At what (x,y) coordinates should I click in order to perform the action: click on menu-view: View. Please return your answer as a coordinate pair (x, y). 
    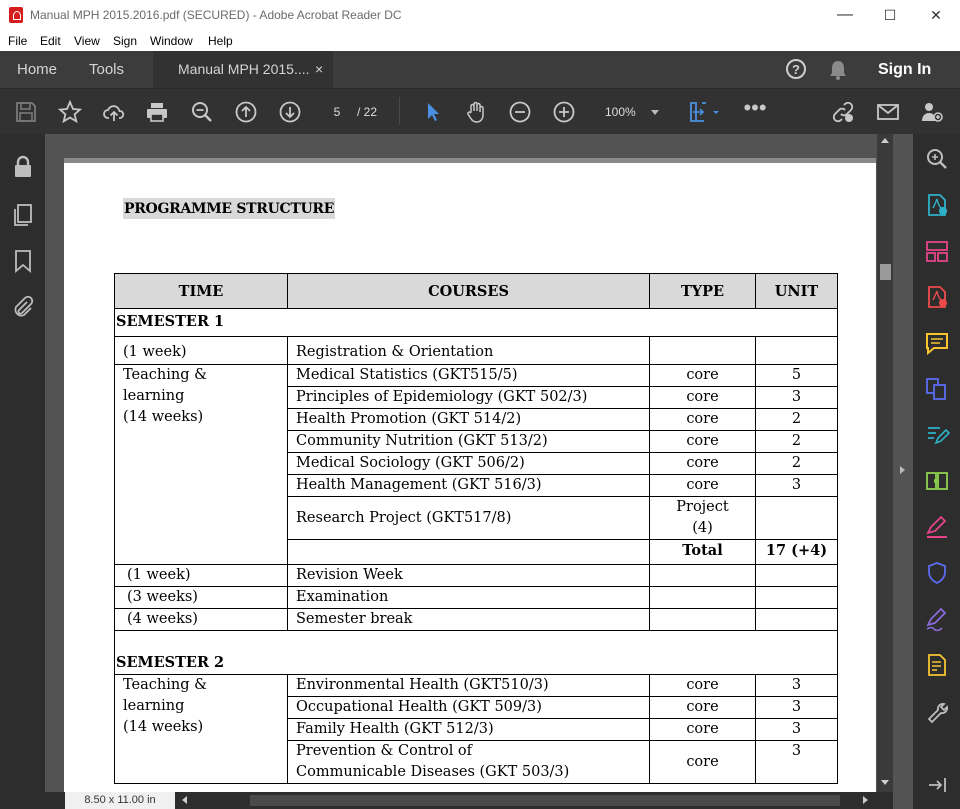
    Looking at the image, I should click on (87, 41).